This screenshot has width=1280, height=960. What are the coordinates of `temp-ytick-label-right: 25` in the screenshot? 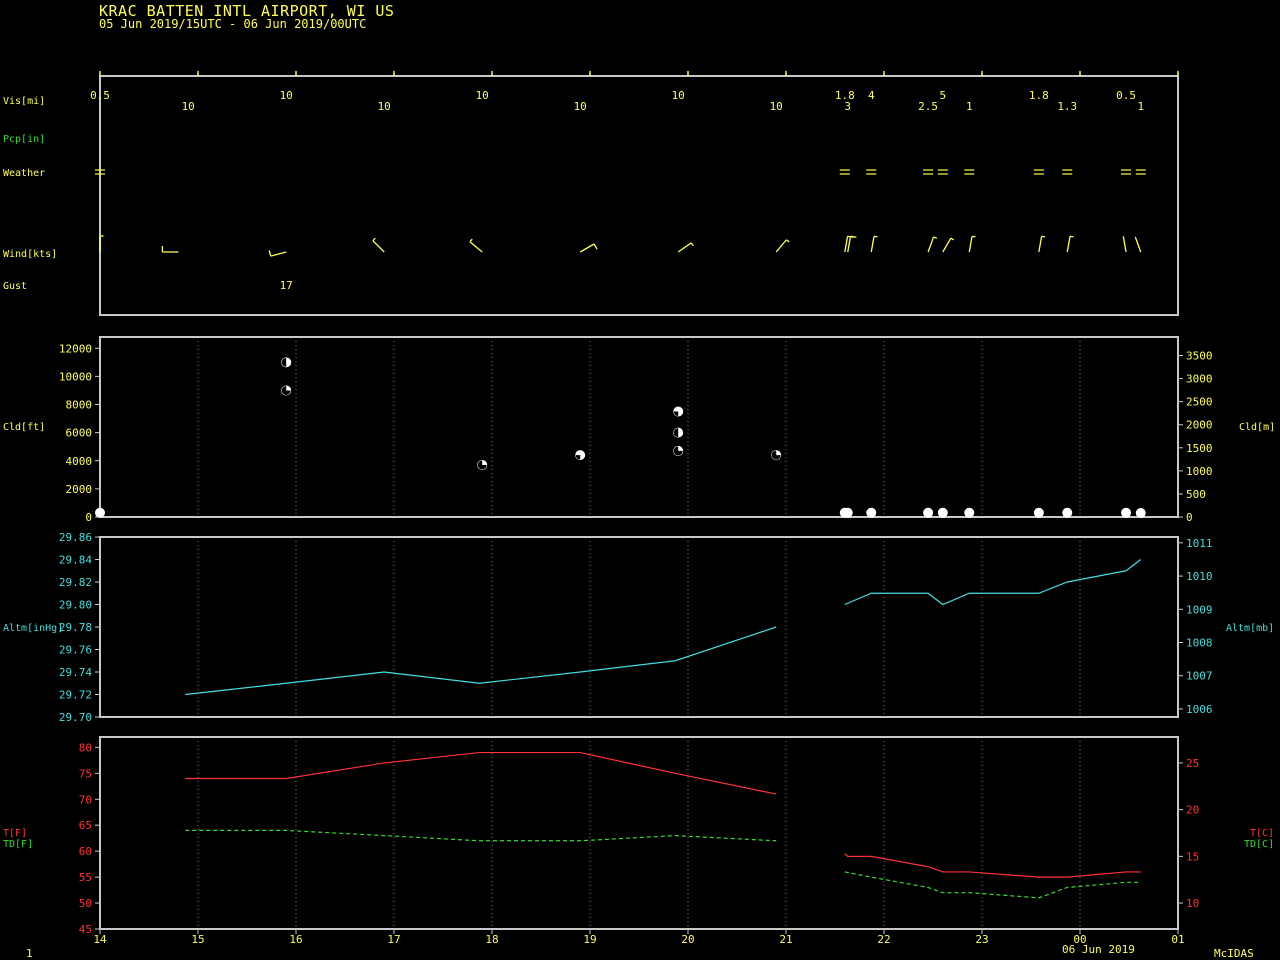 It's located at (1192, 763).